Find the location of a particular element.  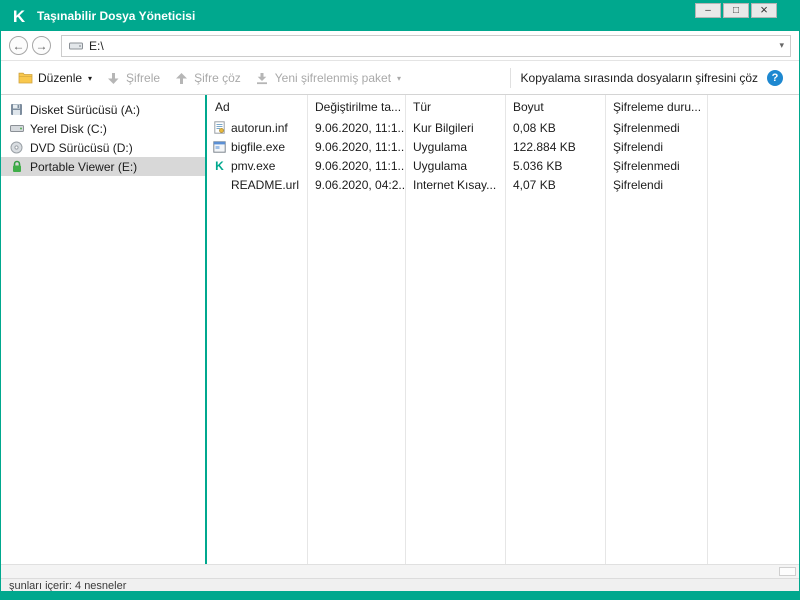

decrypt-arrow-up-icon is located at coordinates (181, 78).